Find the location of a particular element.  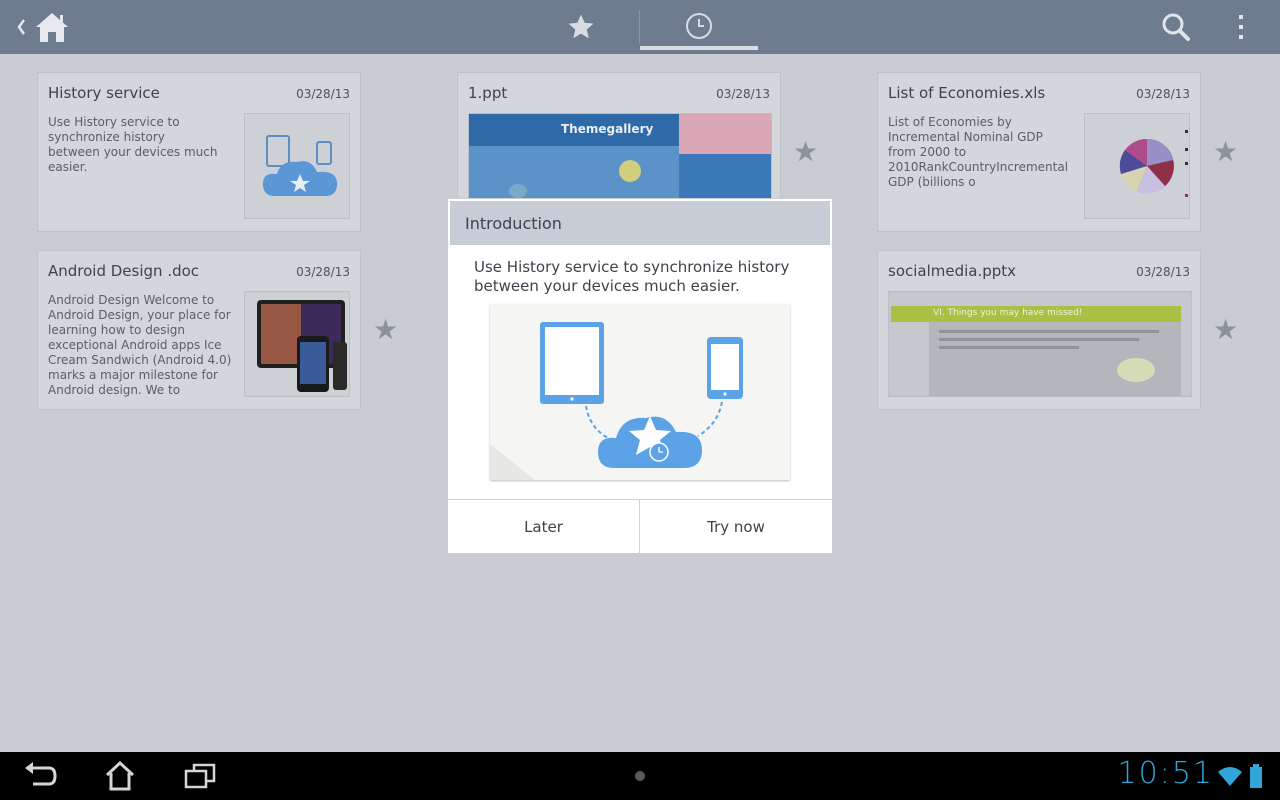

later-button: Later is located at coordinates (543, 527).